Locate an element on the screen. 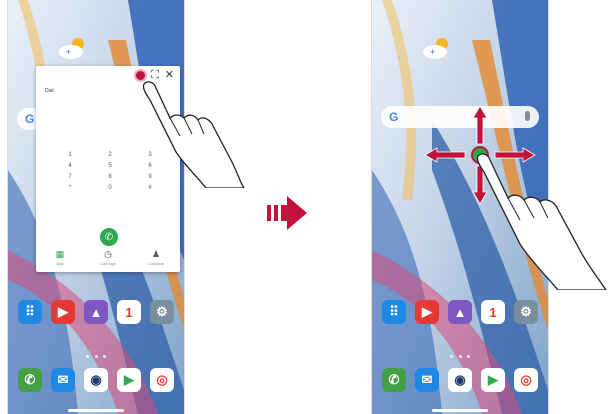  tab-label: Dial is located at coordinates (60, 263).